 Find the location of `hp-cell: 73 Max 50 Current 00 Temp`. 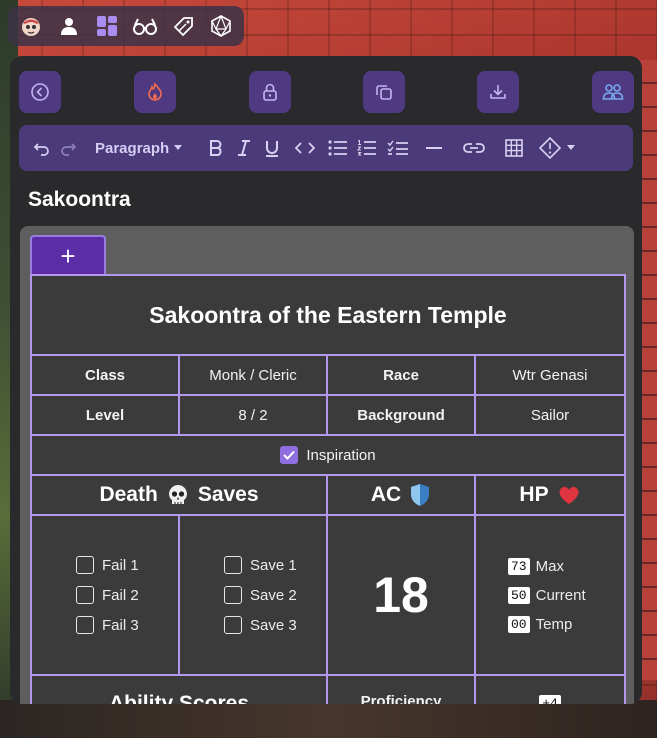

hp-cell: 73 Max 50 Current 00 Temp is located at coordinates (550, 595).